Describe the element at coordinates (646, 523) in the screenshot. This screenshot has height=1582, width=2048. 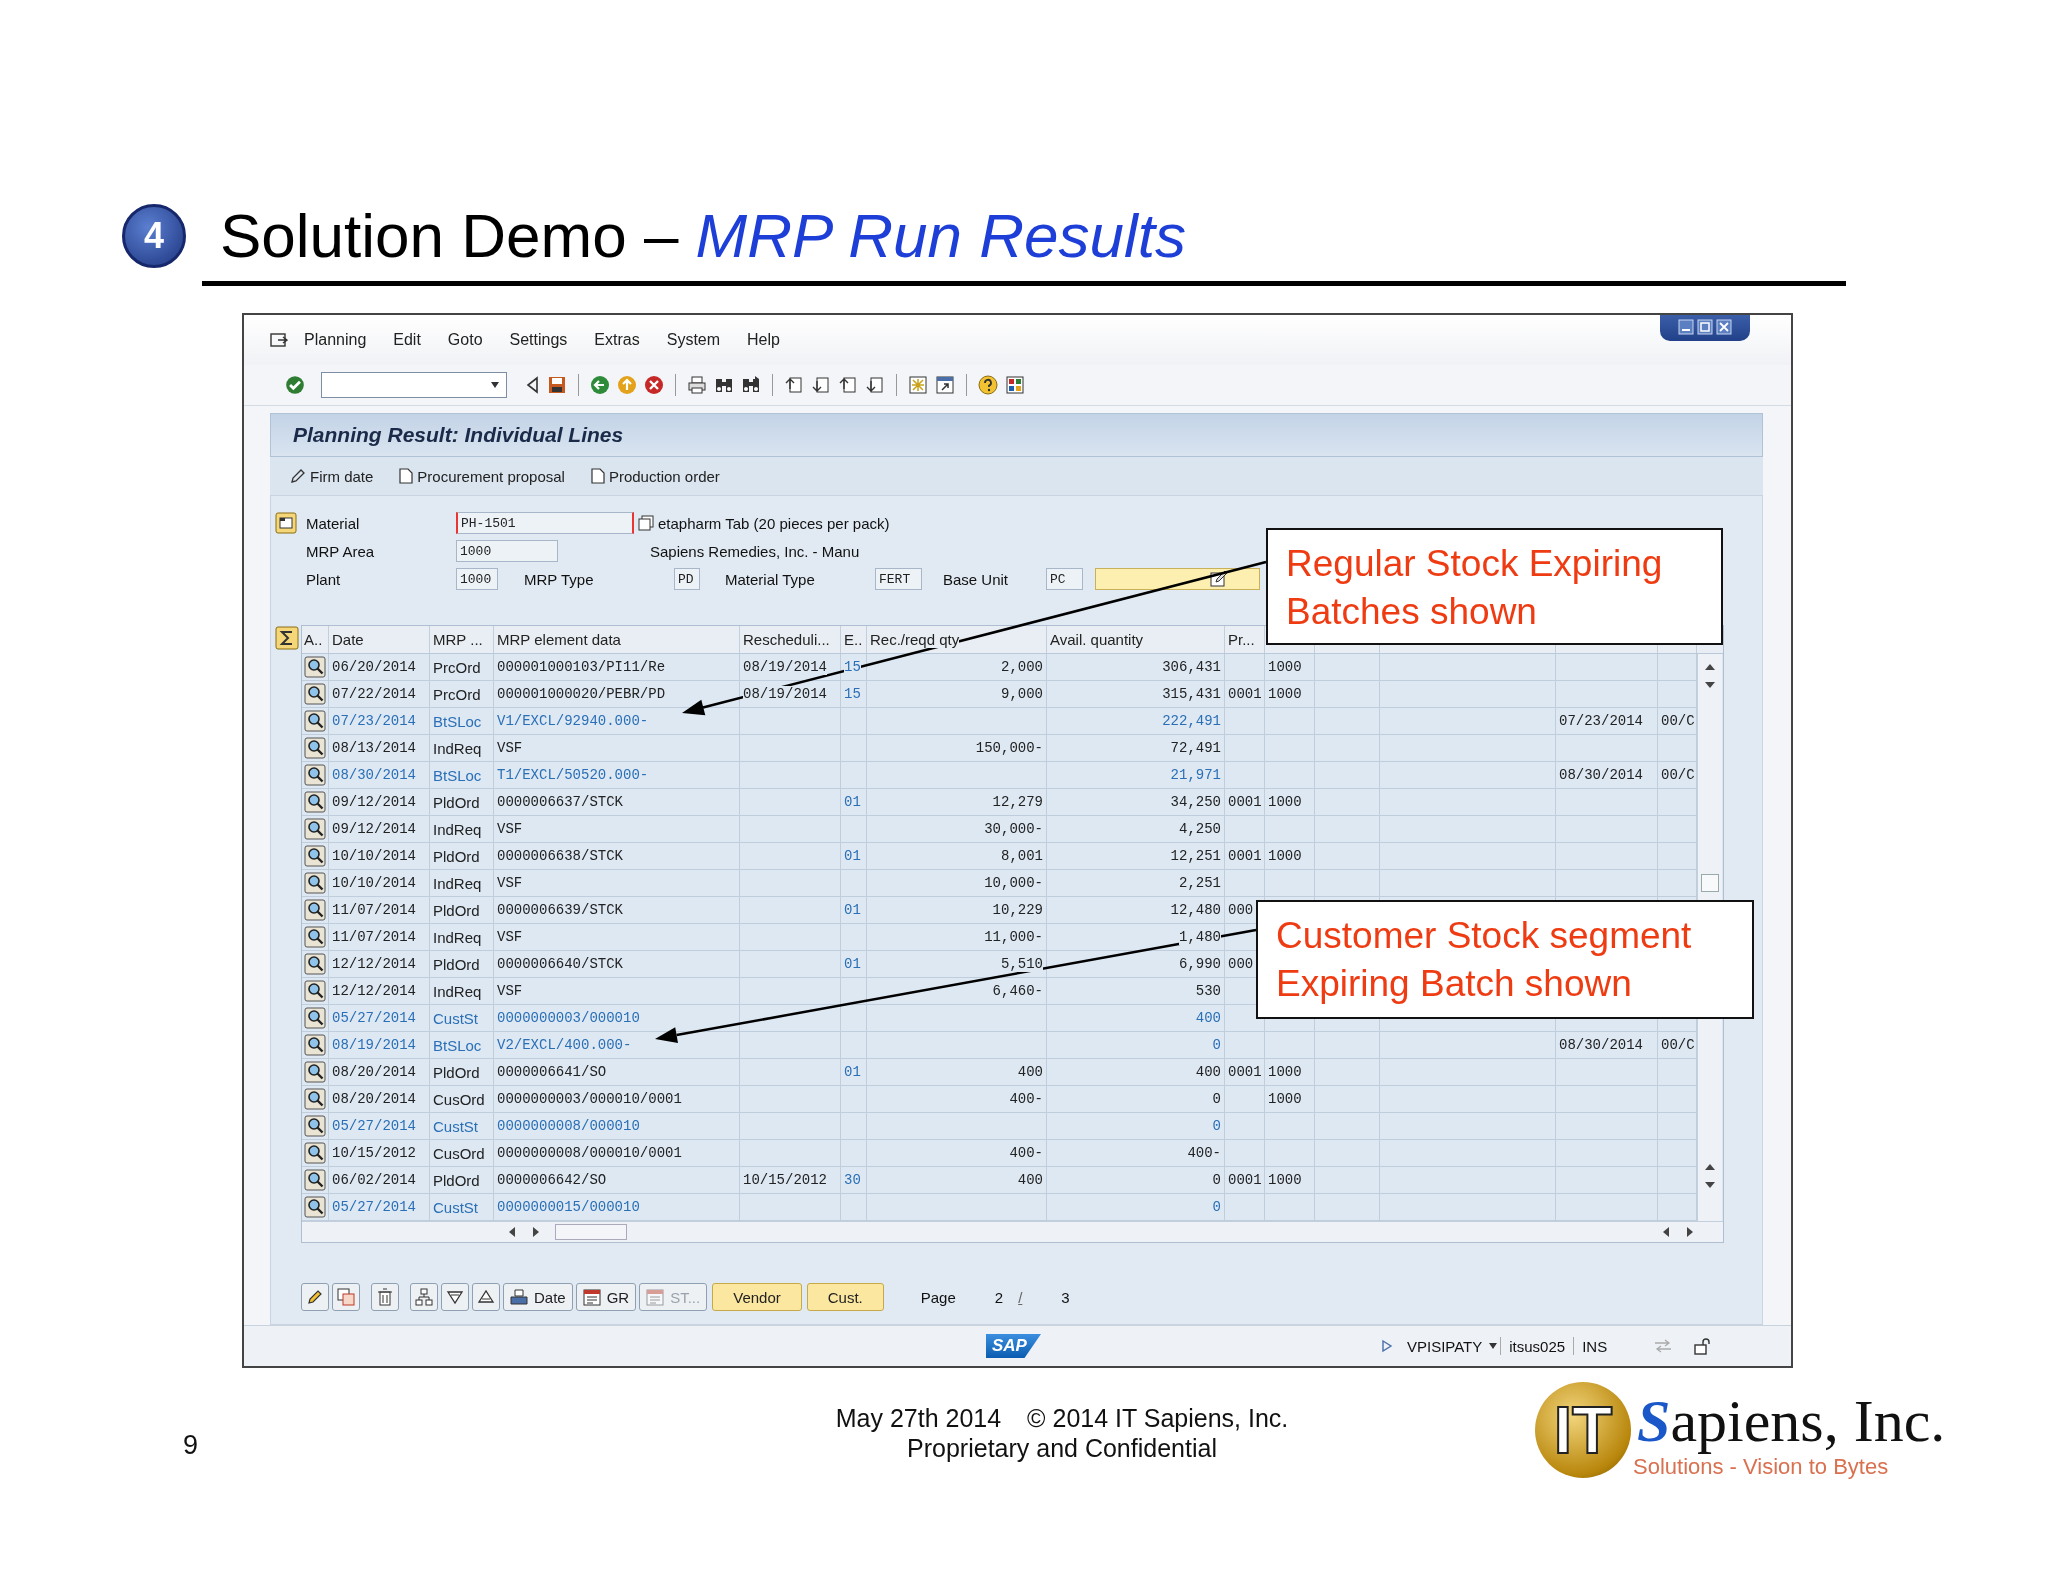
I see `copy-icon` at that location.